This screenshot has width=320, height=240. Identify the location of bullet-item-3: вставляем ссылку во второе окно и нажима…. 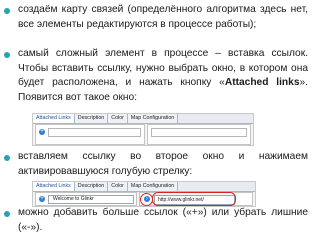
(156, 164).